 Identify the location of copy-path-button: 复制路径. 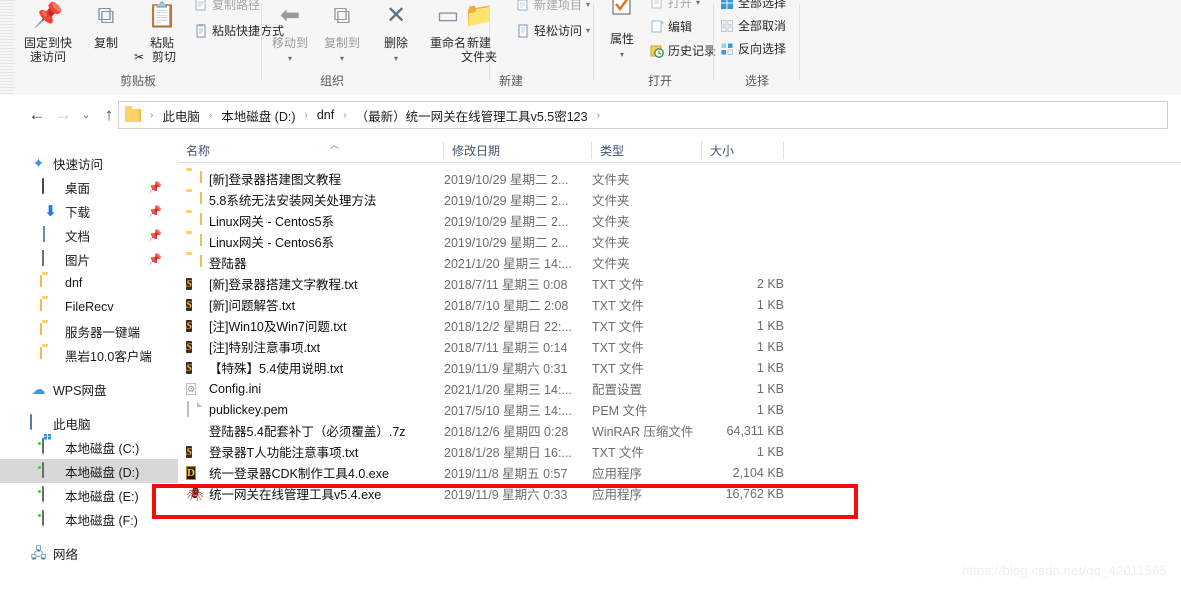
(227, 6).